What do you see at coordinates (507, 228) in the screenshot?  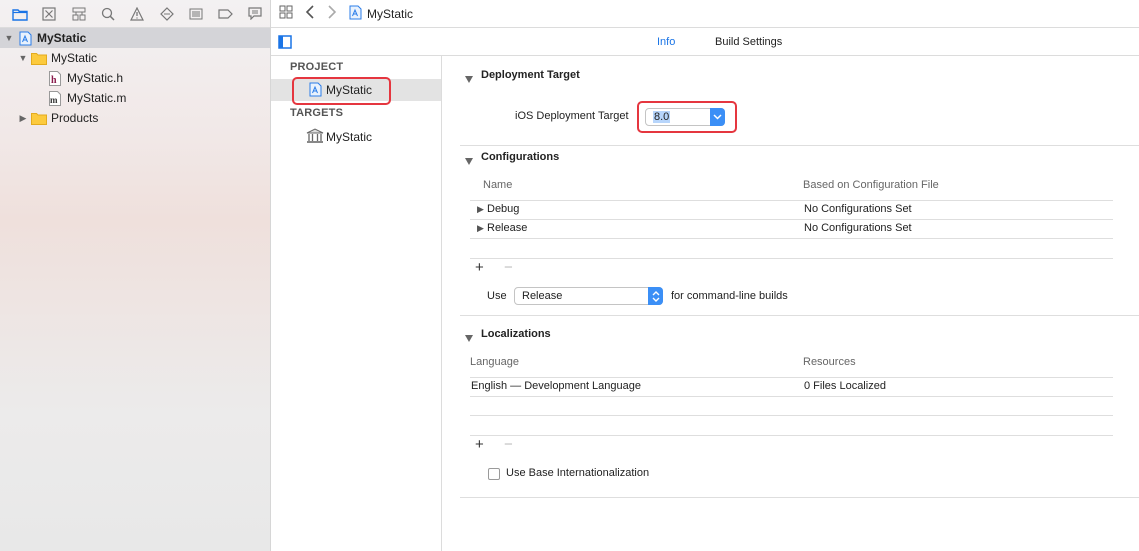 I see `config-name: Release` at bounding box center [507, 228].